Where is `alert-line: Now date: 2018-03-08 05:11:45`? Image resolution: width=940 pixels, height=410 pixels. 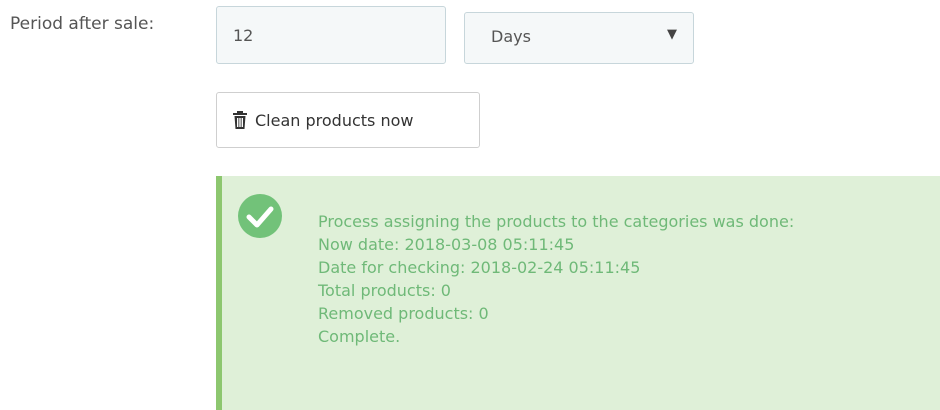
alert-line: Now date: 2018-03-08 05:11:45 is located at coordinates (446, 244).